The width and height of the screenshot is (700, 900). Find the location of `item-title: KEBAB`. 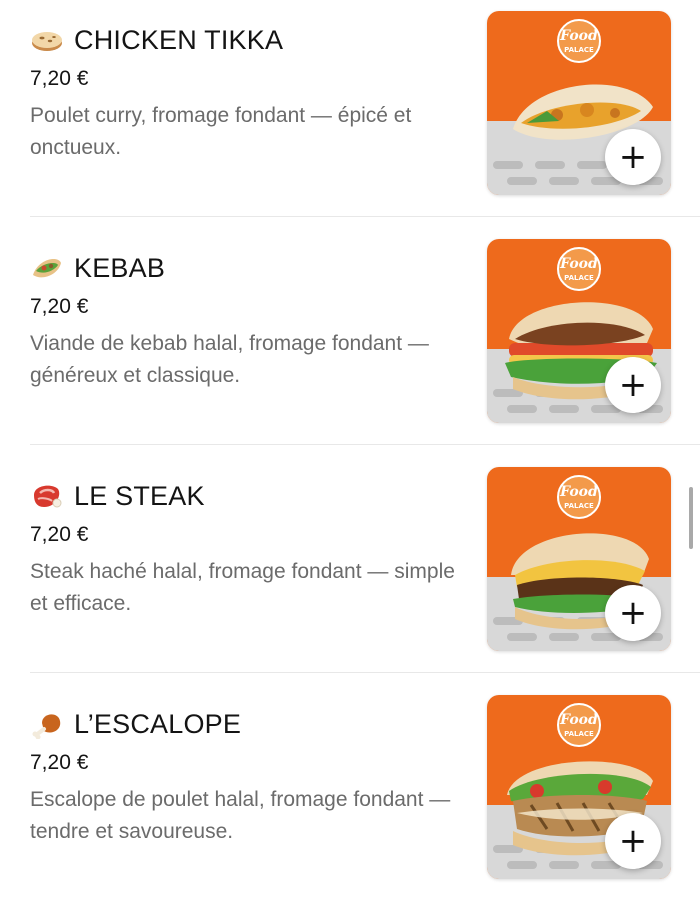

item-title: KEBAB is located at coordinates (120, 267).